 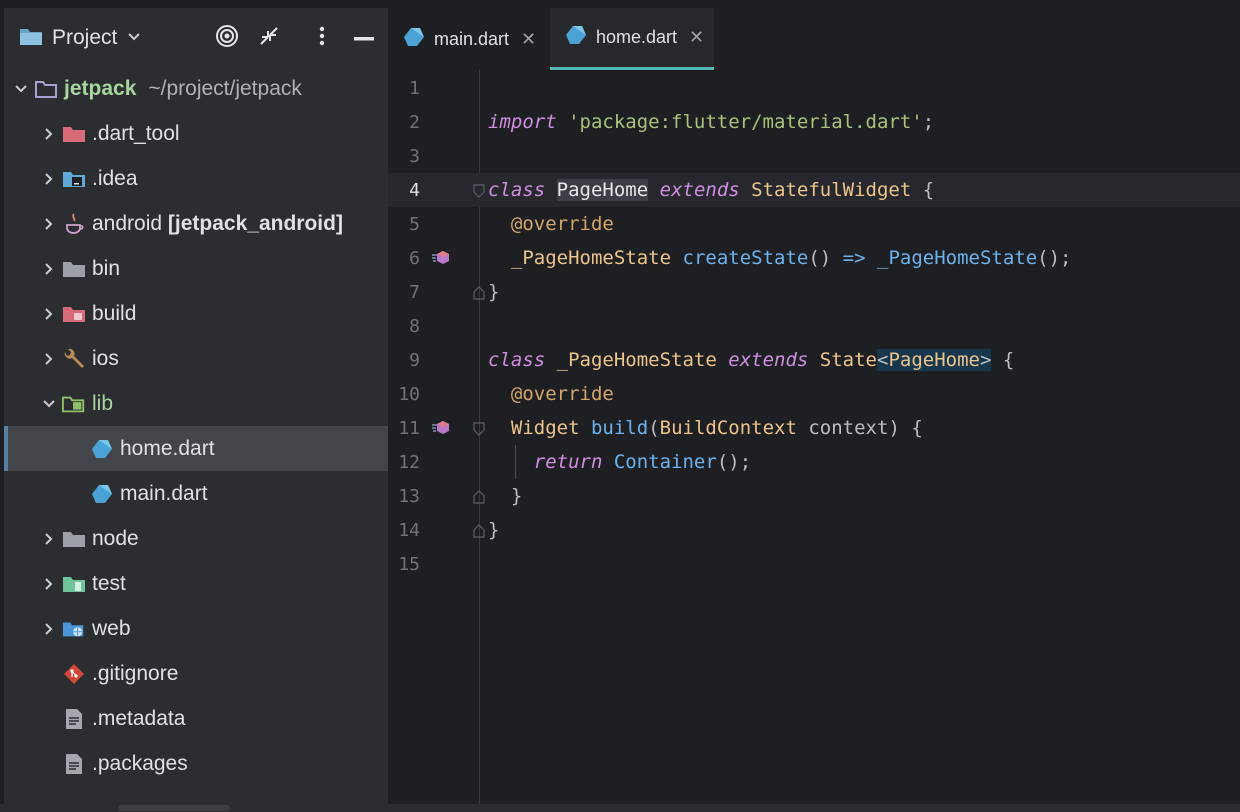 I want to click on collapse-icon, so click(x=269, y=38).